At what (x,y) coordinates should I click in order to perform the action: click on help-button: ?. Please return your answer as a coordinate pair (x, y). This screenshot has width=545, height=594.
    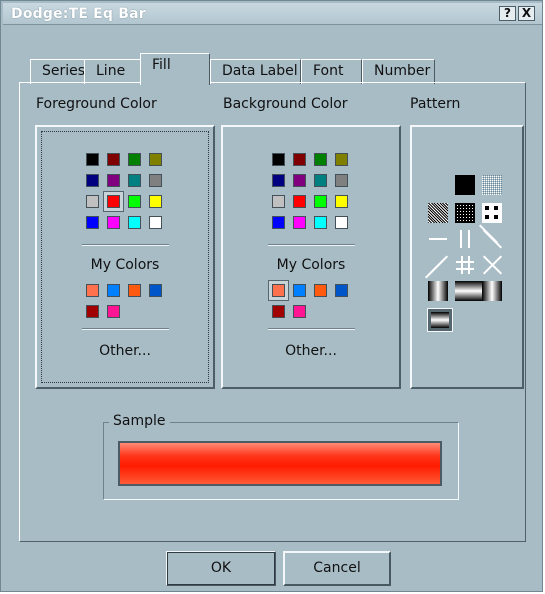
    Looking at the image, I should click on (507, 13).